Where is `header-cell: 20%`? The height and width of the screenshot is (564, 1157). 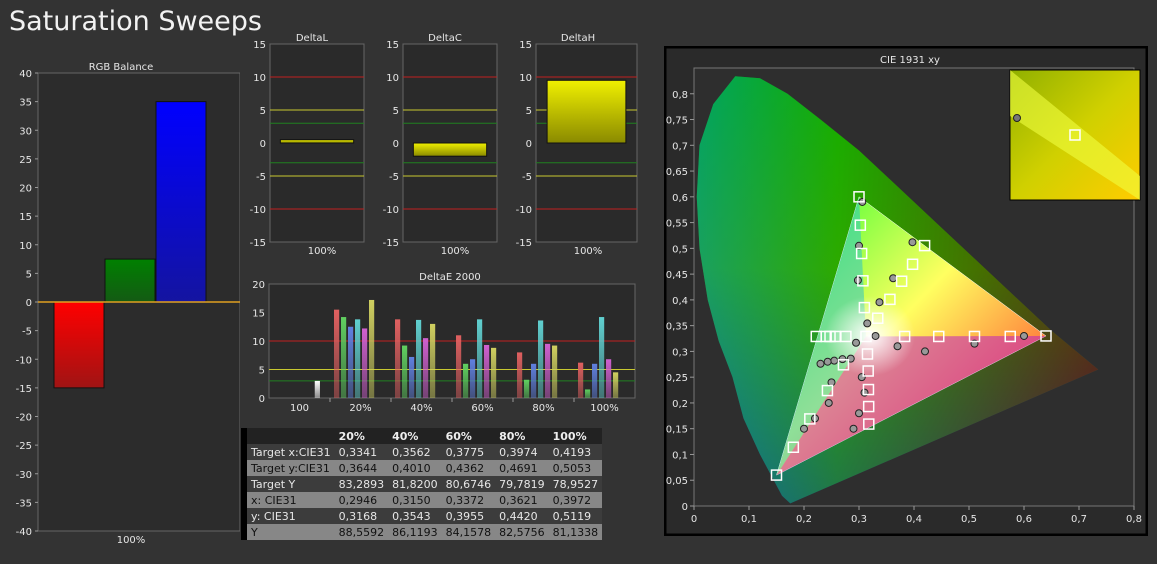 header-cell: 20% is located at coordinates (361, 436).